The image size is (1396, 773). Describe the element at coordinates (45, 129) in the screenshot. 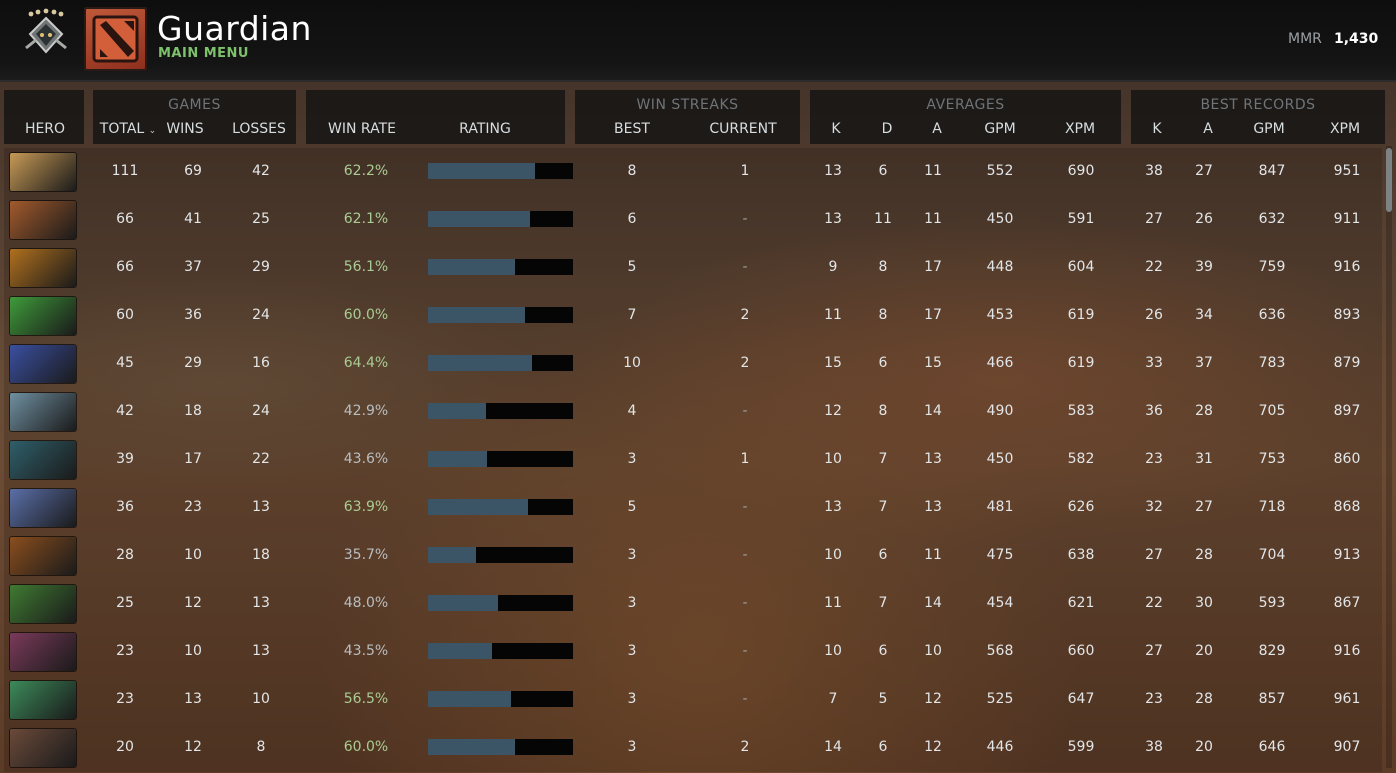

I see `col-hero: HERO` at that location.